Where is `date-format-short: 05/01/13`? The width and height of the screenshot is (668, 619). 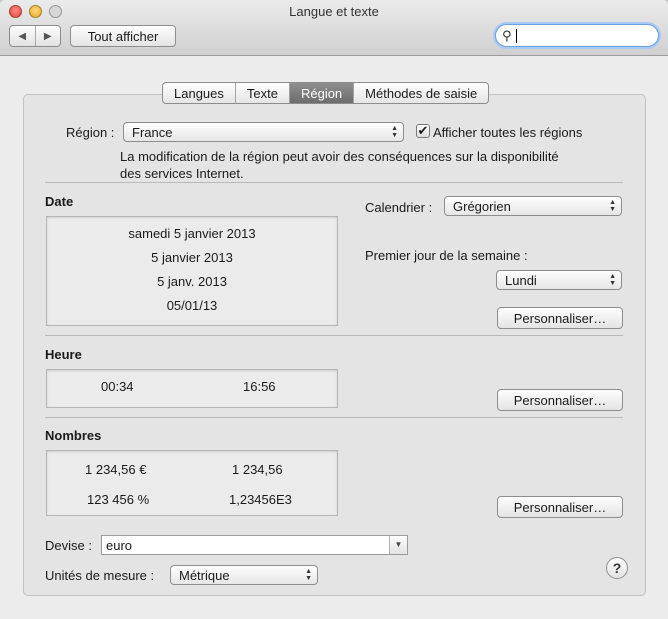 date-format-short: 05/01/13 is located at coordinates (192, 305).